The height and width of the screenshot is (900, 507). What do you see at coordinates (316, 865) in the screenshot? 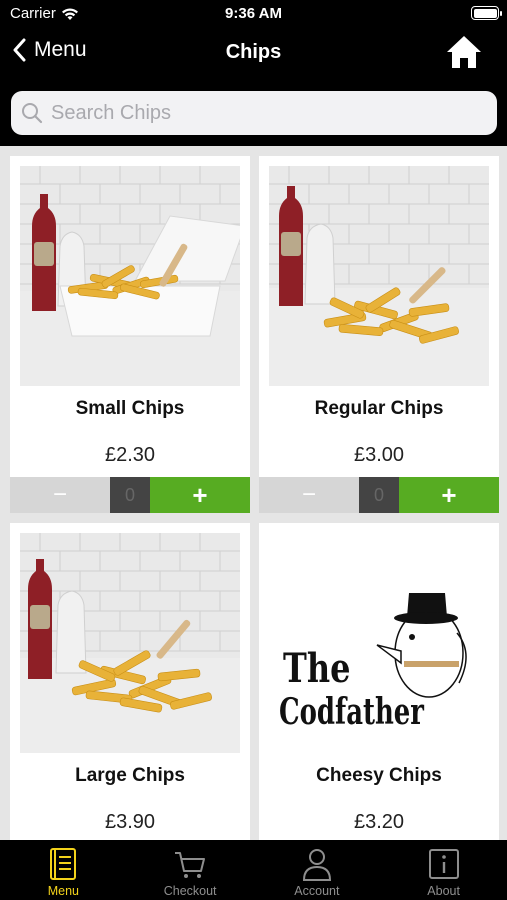
I see `person-icon` at bounding box center [316, 865].